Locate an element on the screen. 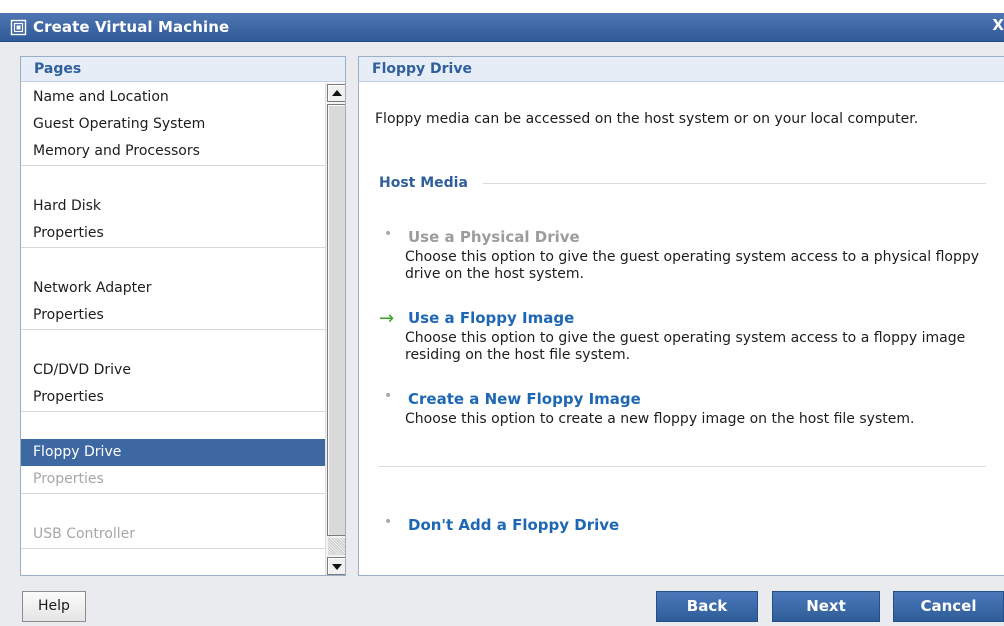 This screenshot has height=626, width=1004. virtual-machine-icon is located at coordinates (18, 27).